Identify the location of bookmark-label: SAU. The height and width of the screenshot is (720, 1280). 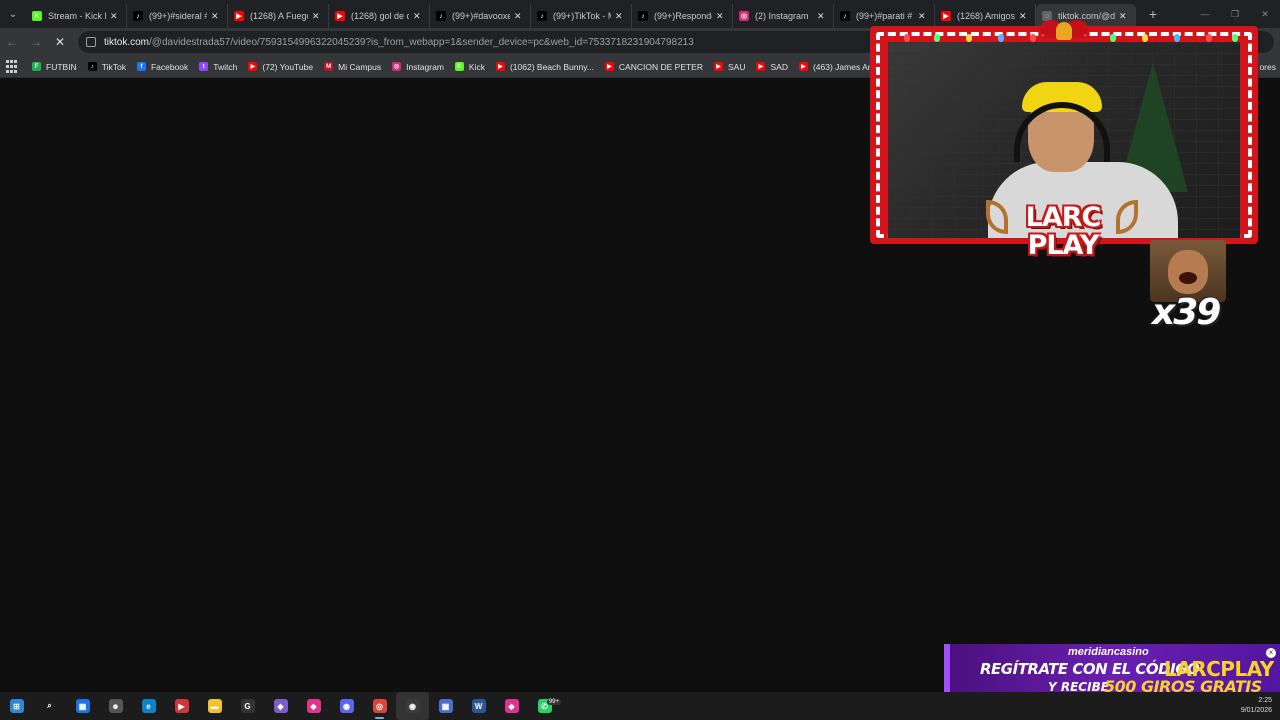
(737, 66).